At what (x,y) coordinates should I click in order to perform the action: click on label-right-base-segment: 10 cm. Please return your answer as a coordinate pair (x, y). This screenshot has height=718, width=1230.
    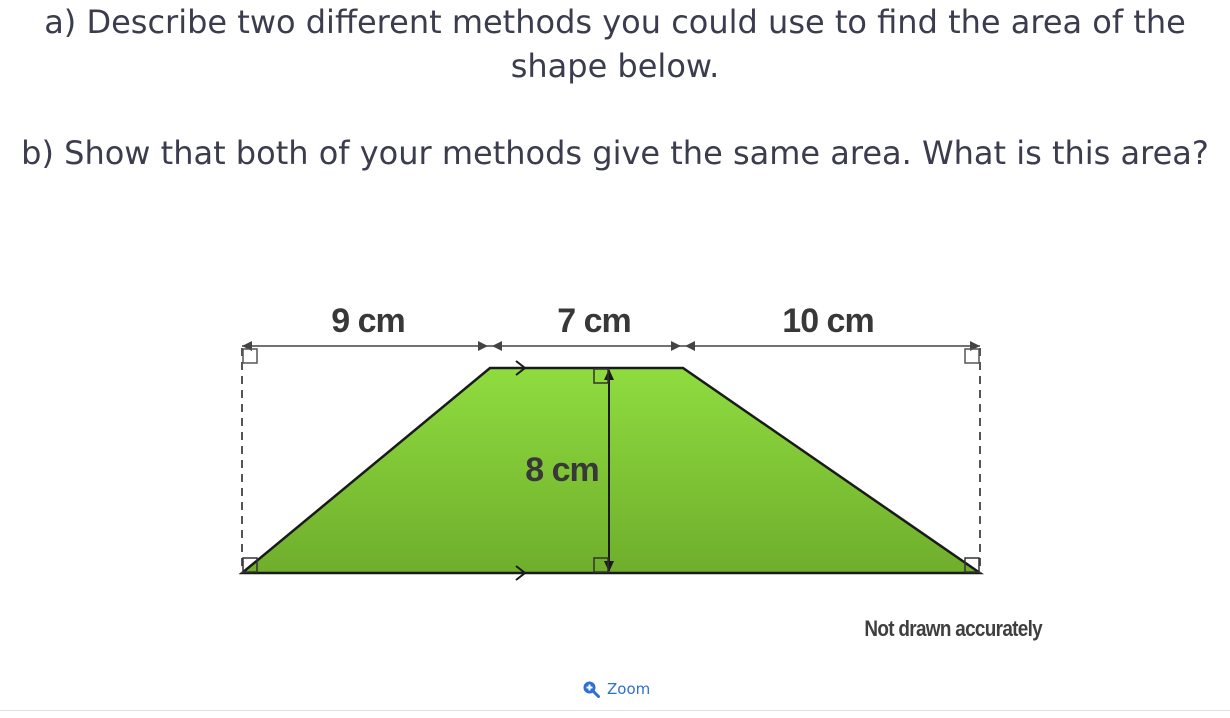
    Looking at the image, I should click on (827, 321).